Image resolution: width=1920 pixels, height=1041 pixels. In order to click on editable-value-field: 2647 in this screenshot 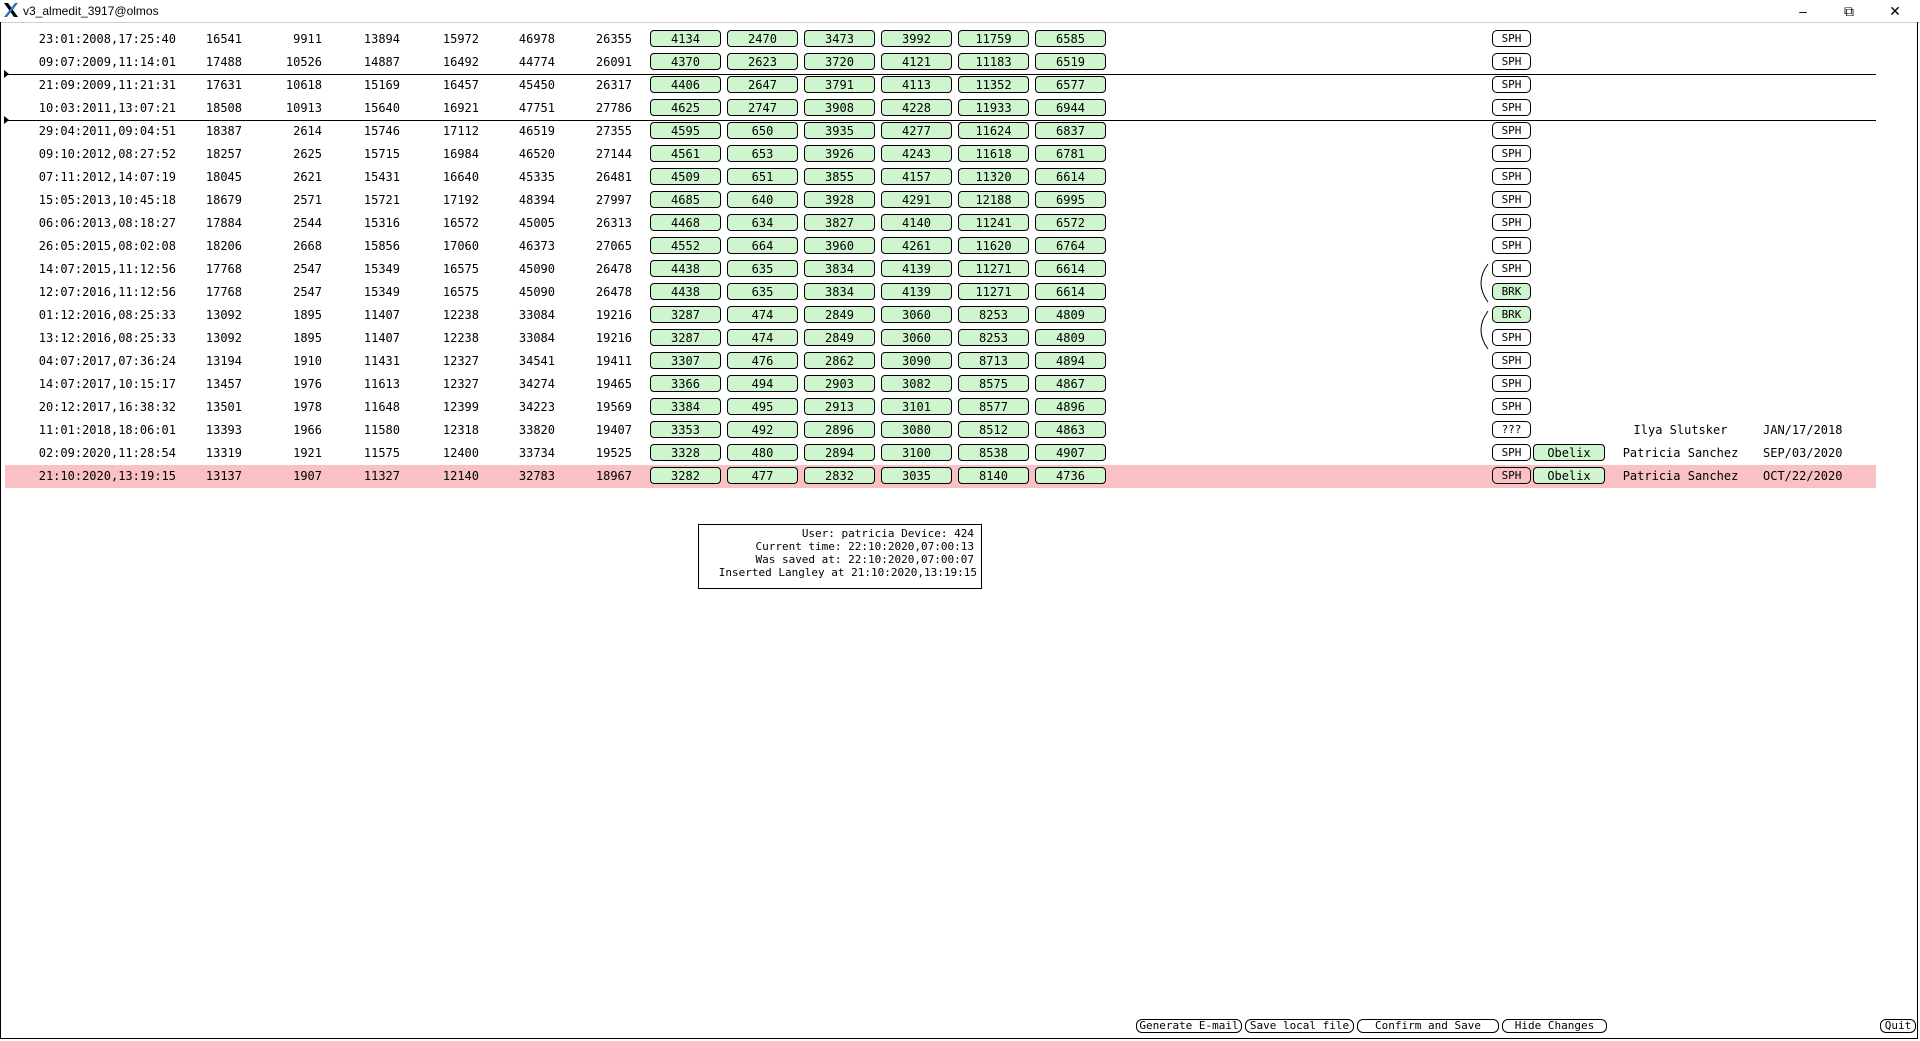, I will do `click(762, 84)`.